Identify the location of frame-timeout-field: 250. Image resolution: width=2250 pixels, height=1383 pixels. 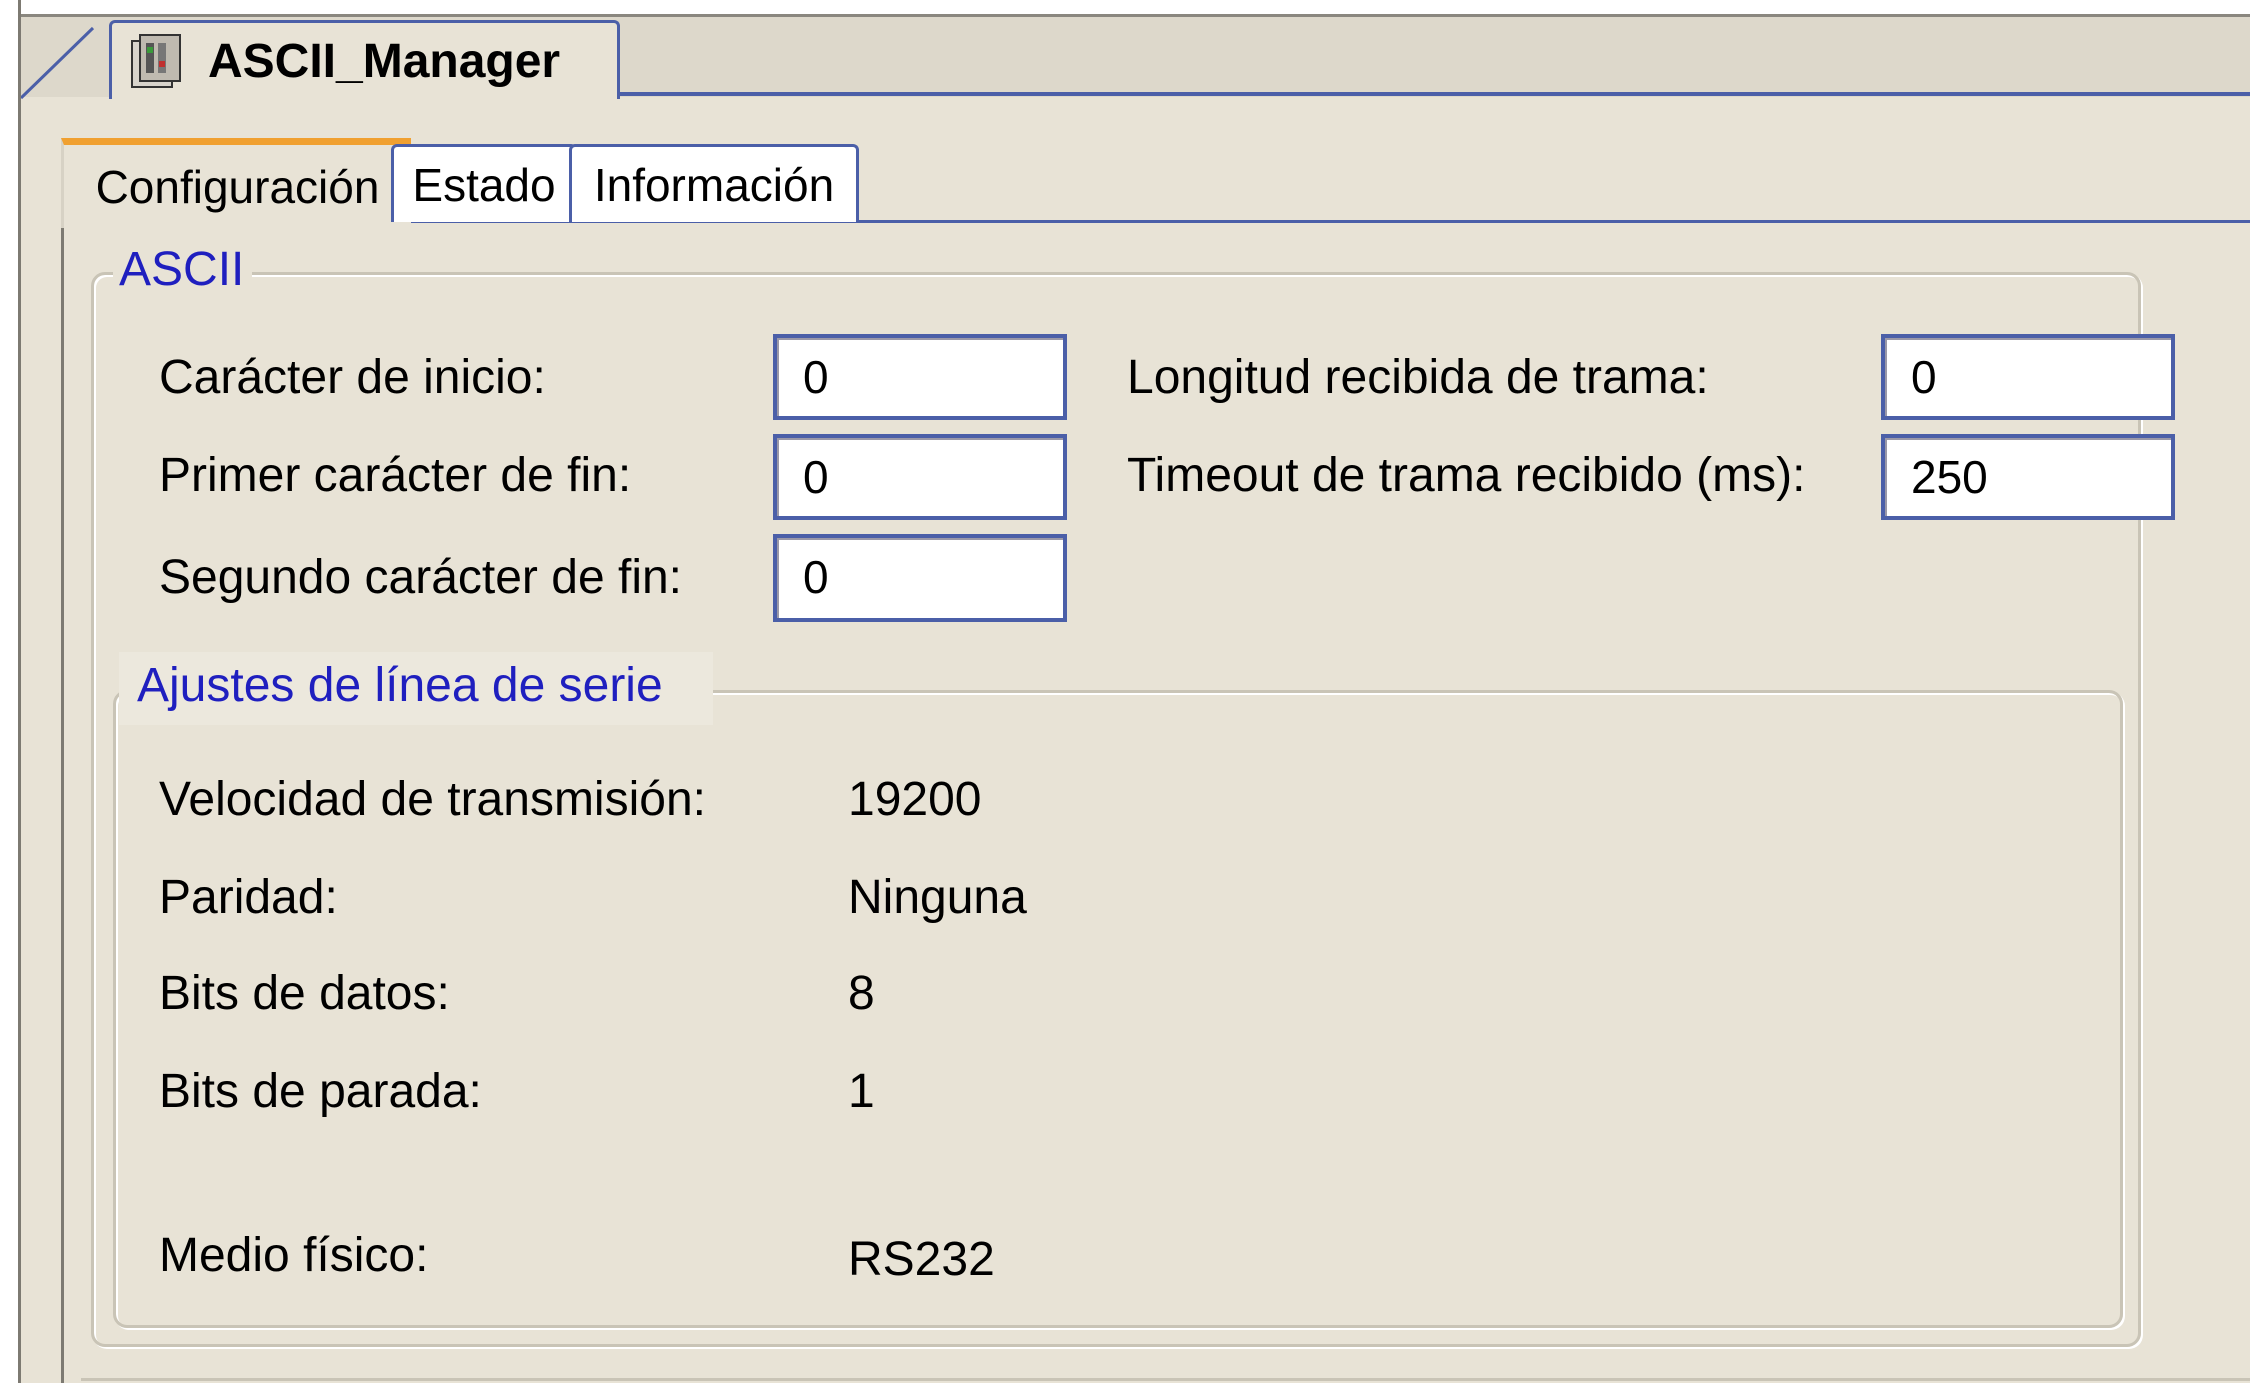
(2028, 477).